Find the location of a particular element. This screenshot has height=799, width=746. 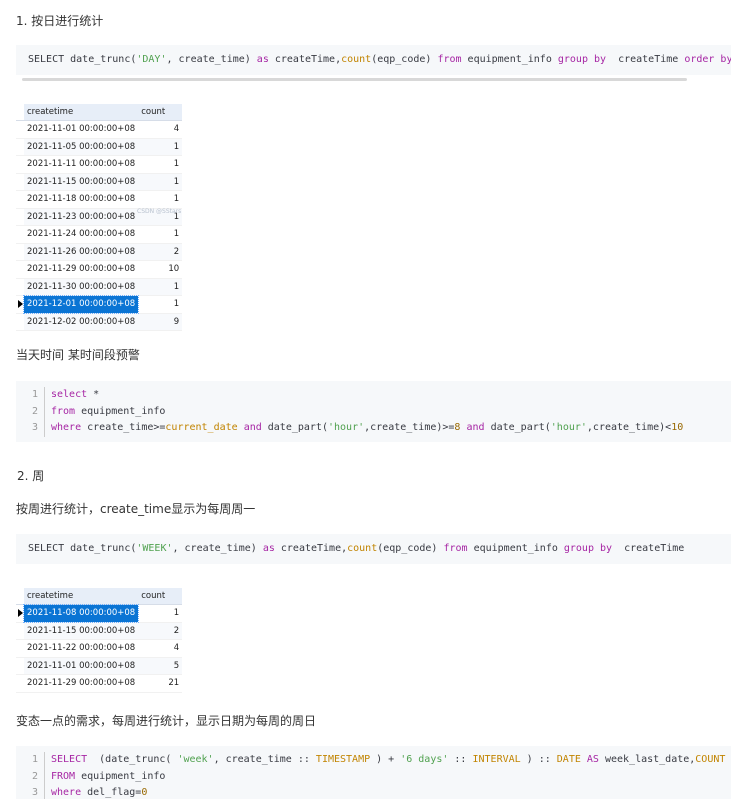

table-row: 2021-12-01 00:00:00+08 1 is located at coordinates (99, 304).